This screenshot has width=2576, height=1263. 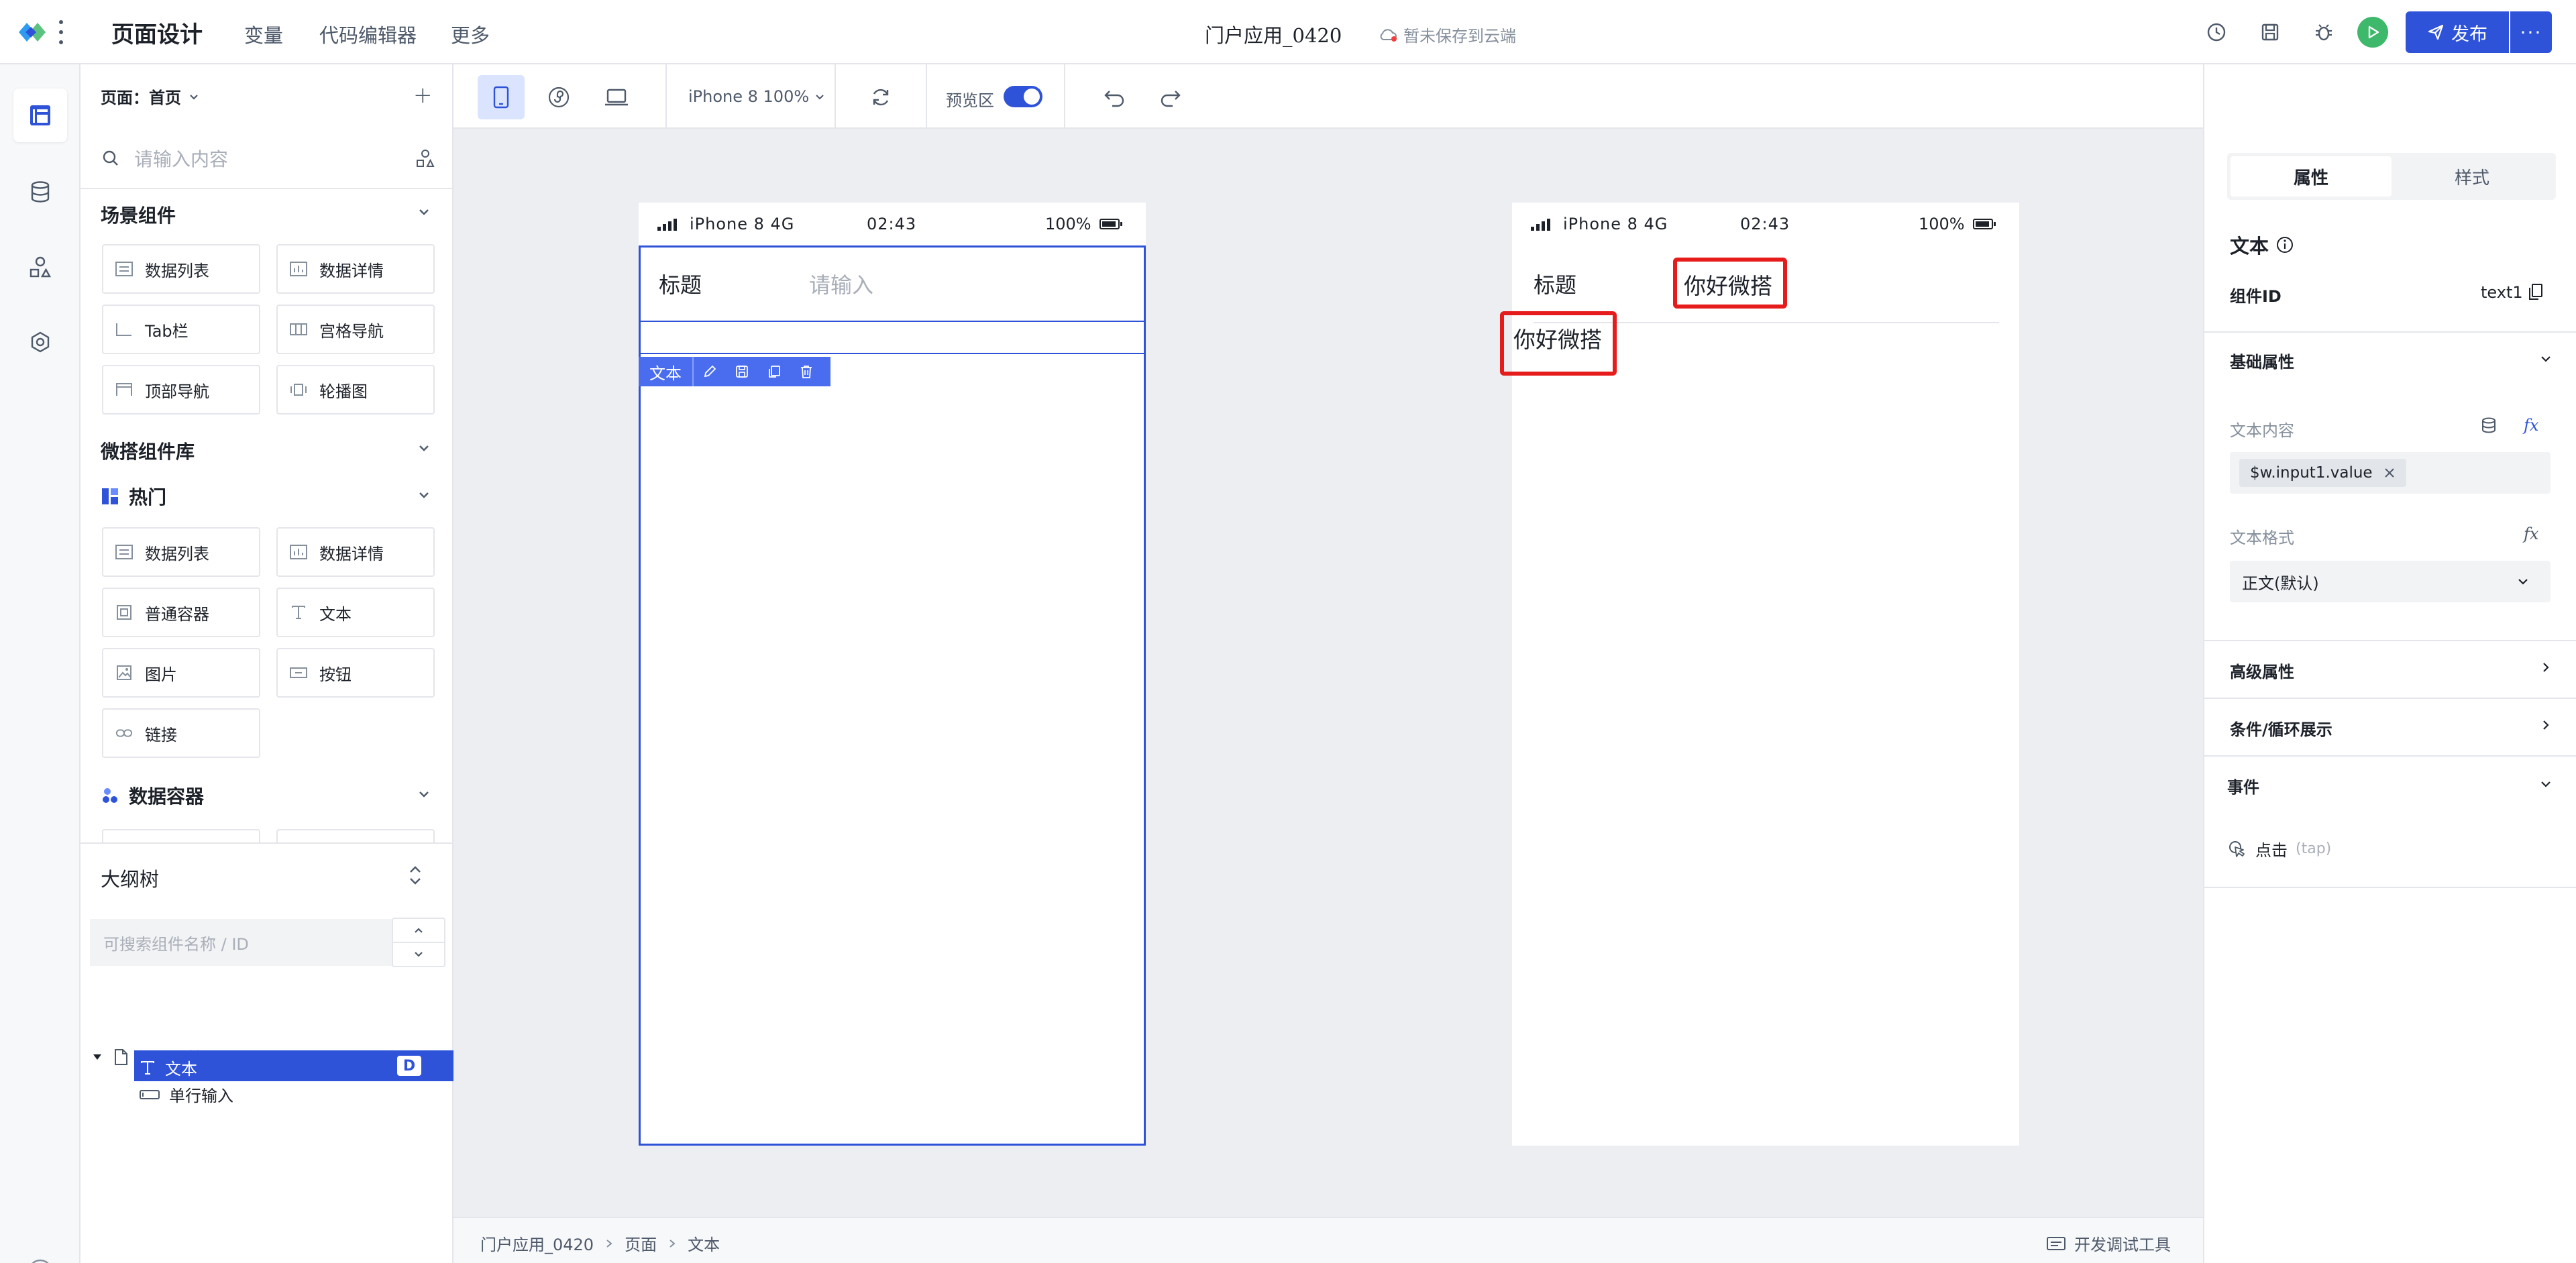 I want to click on image-icon, so click(x=124, y=672).